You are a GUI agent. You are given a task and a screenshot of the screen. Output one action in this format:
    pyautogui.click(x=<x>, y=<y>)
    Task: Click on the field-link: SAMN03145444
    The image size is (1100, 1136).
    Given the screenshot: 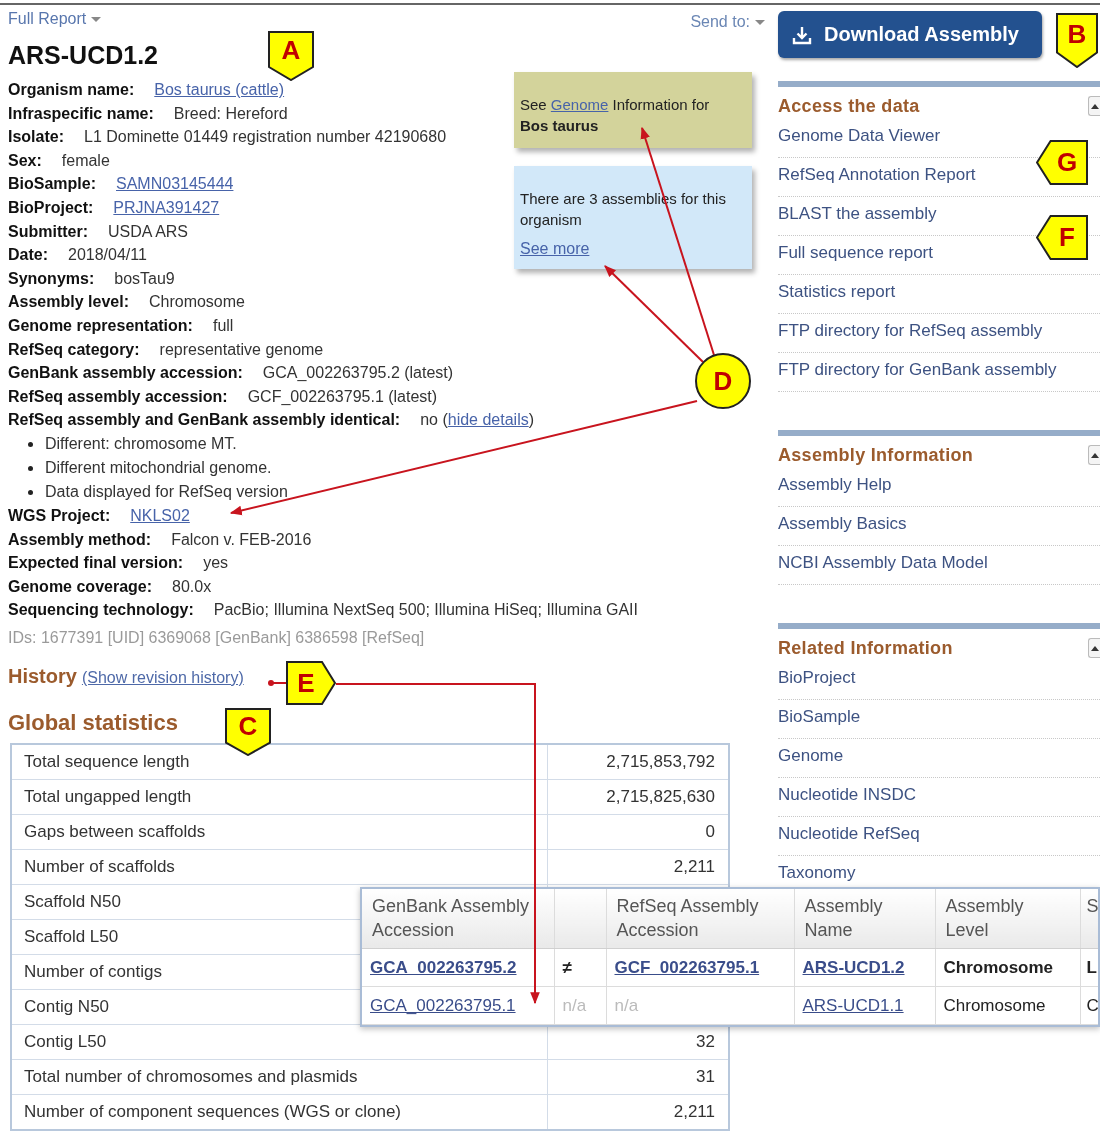 What is the action you would take?
    pyautogui.click(x=175, y=184)
    